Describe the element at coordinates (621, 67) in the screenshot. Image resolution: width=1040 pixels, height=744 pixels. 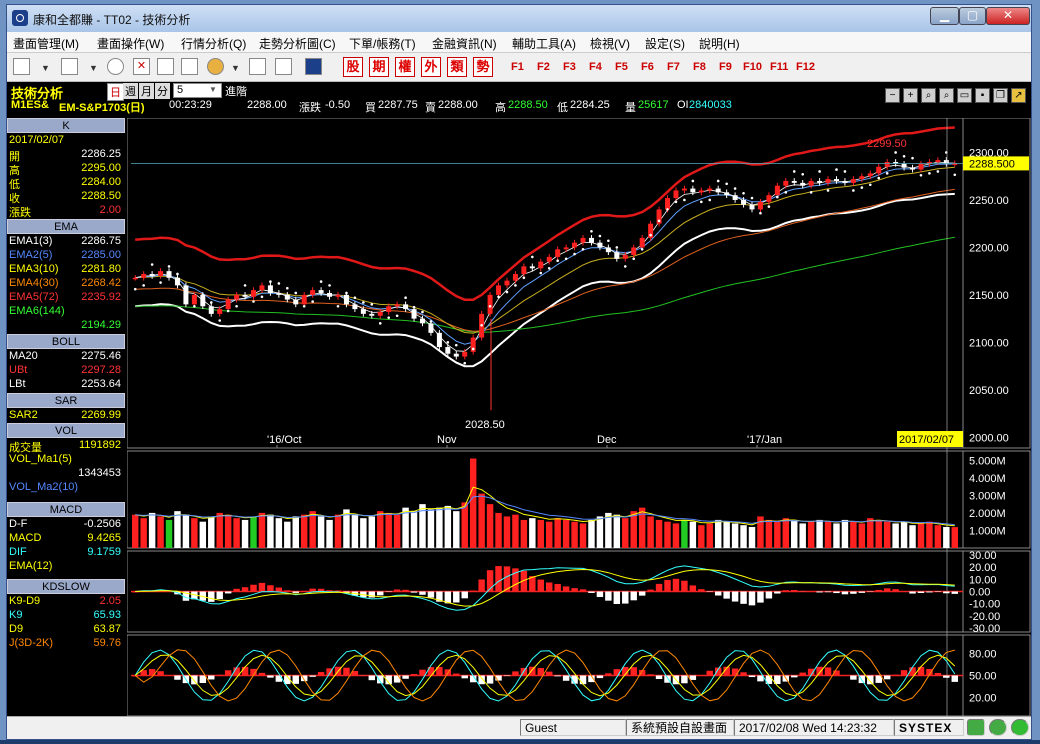
I see `f5-button: F5` at that location.